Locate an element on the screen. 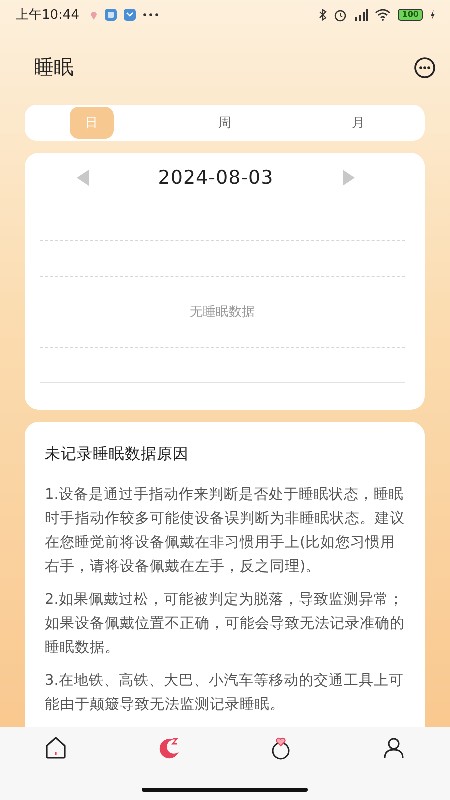 The image size is (450, 800). more-icon is located at coordinates (151, 15).